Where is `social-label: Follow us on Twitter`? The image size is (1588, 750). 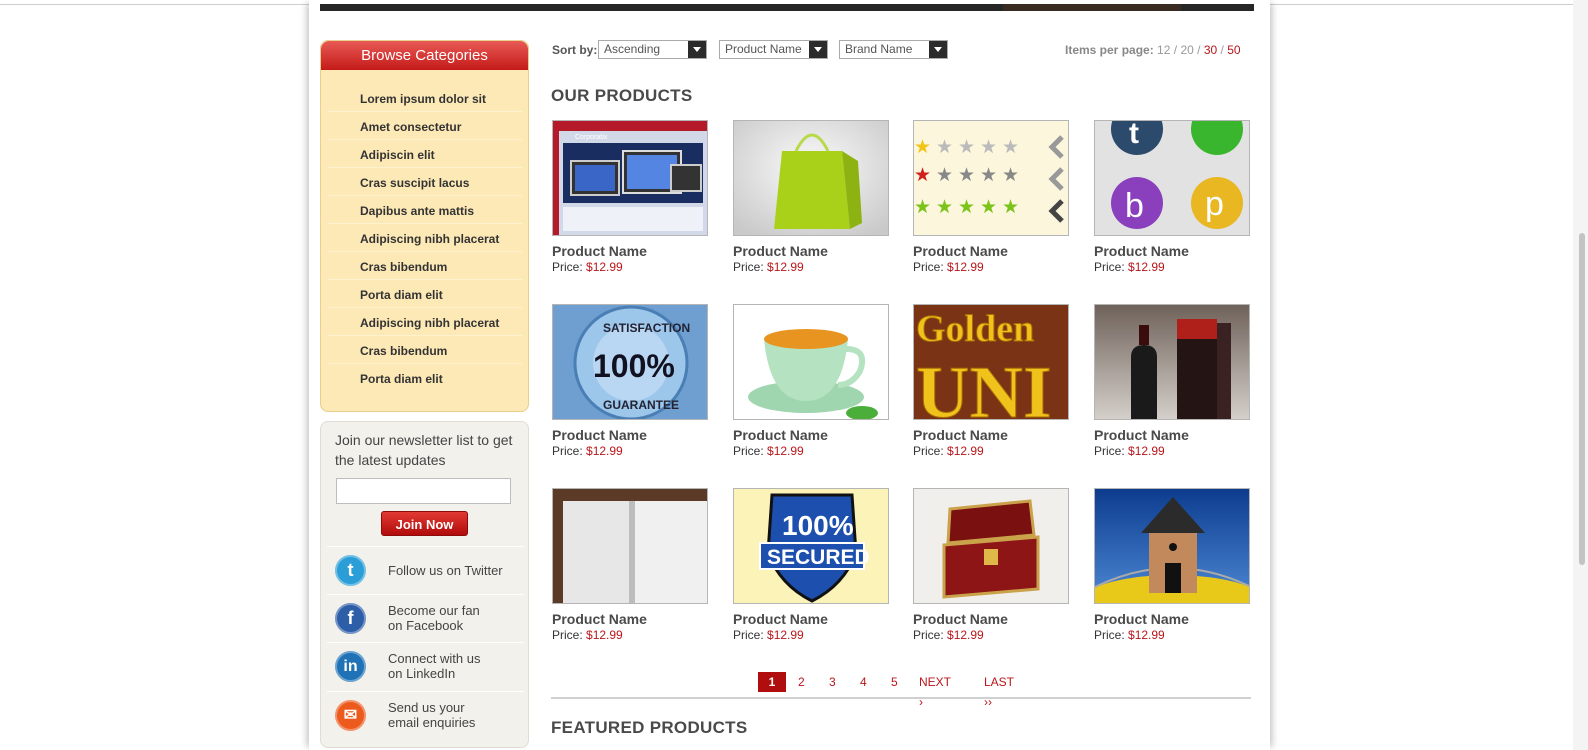
social-label: Follow us on Twitter is located at coordinates (445, 570).